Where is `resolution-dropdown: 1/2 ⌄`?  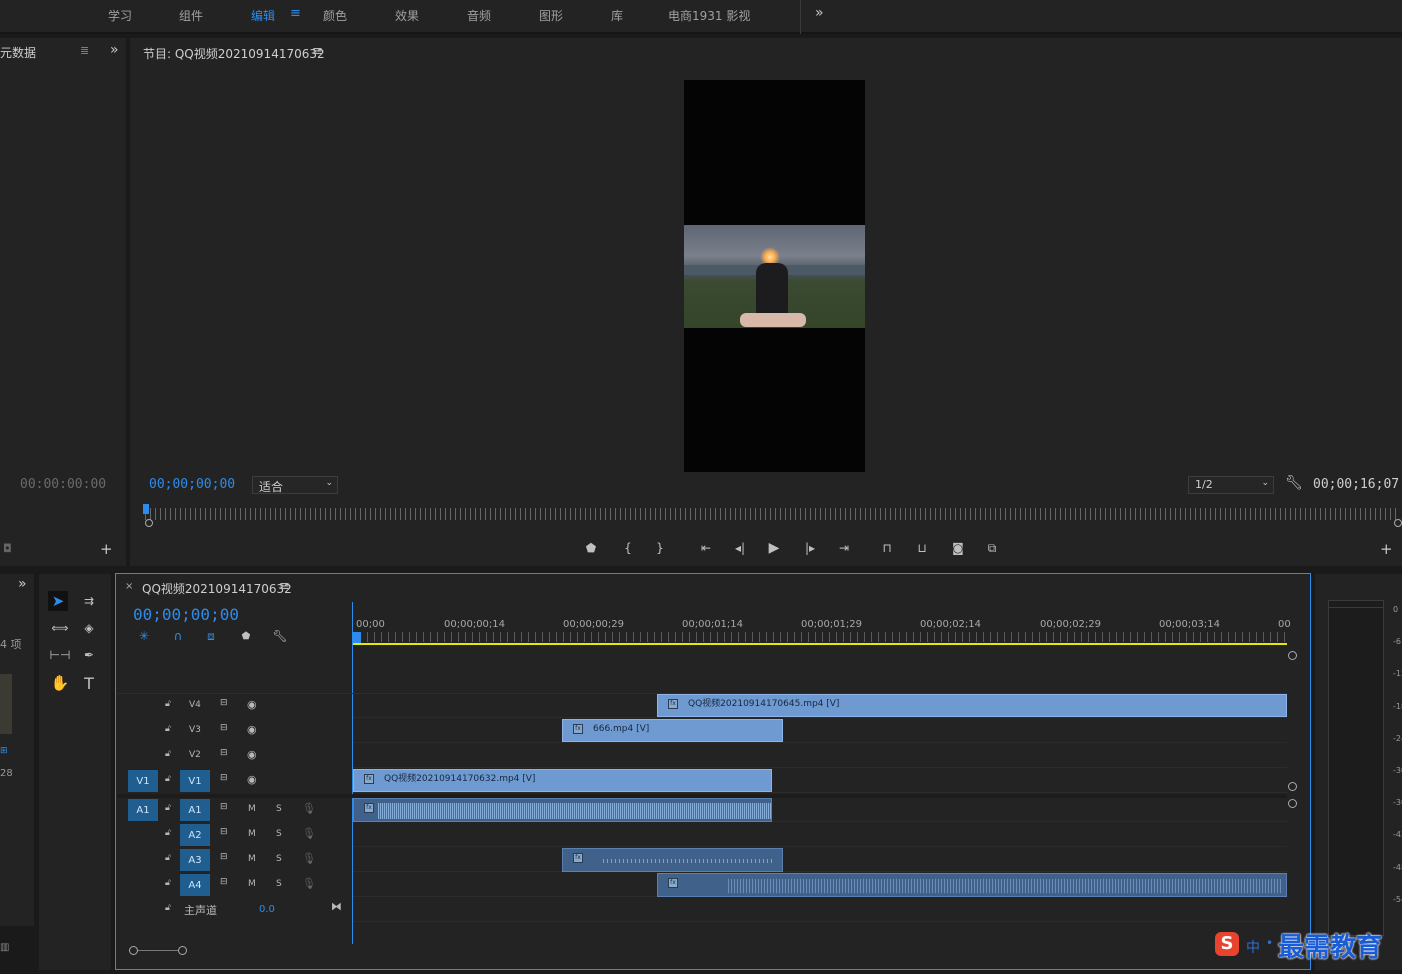 resolution-dropdown: 1/2 ⌄ is located at coordinates (1231, 485).